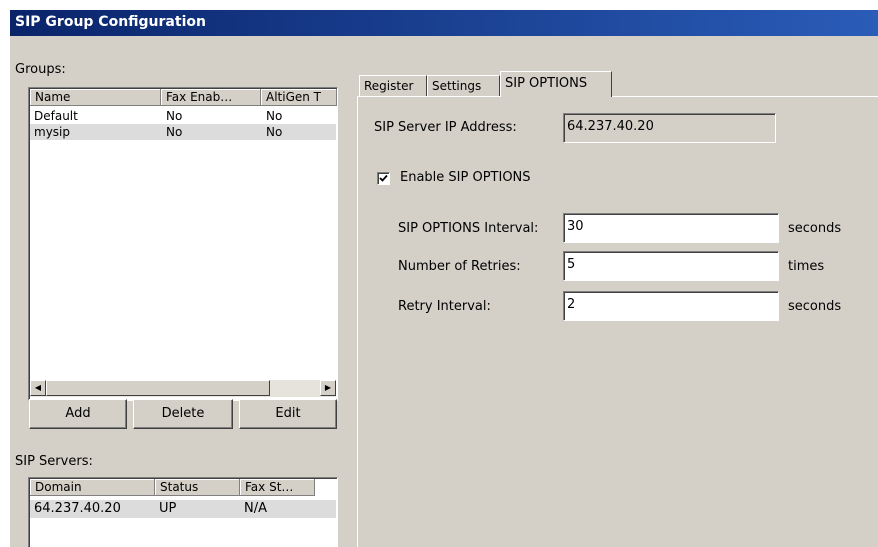 The image size is (878, 547). Describe the element at coordinates (95, 97) in the screenshot. I see `column-header-name: Name` at that location.